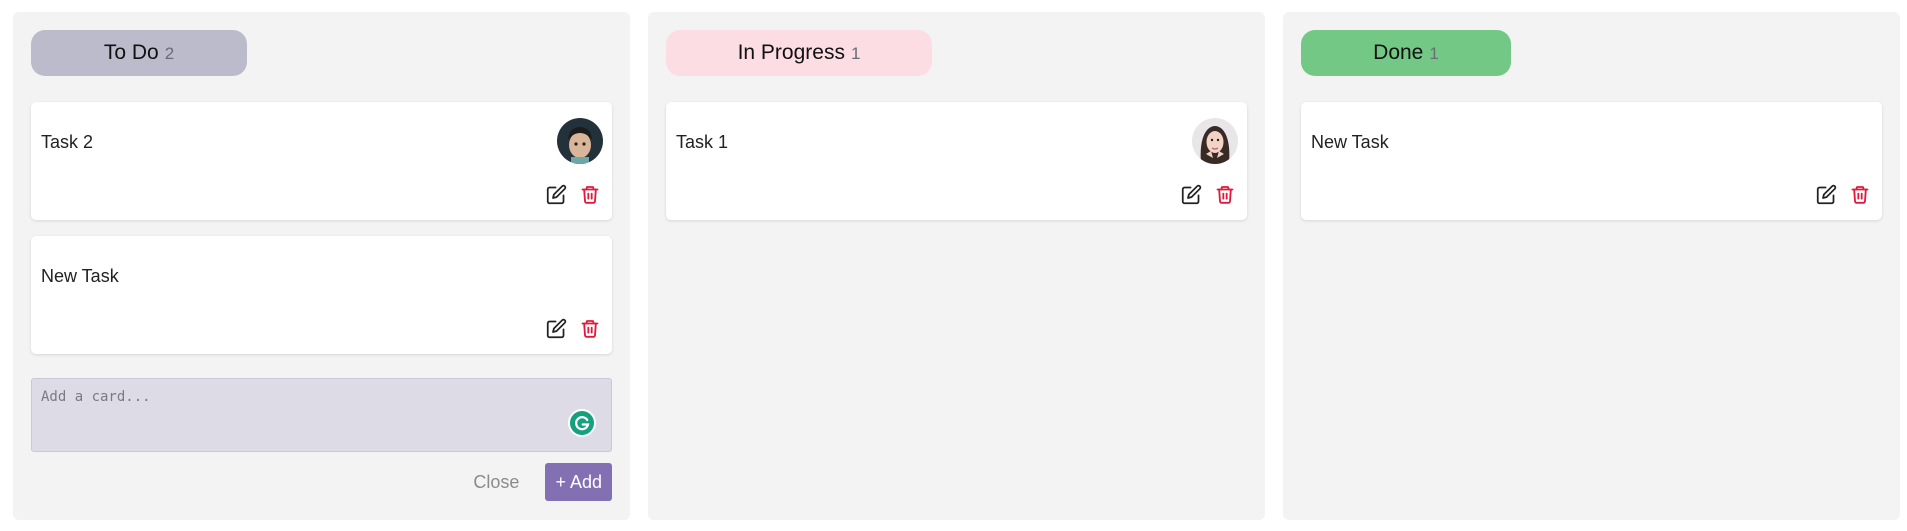 The image size is (1907, 531). I want to click on column-header-in-progress: In Progress 1, so click(799, 53).